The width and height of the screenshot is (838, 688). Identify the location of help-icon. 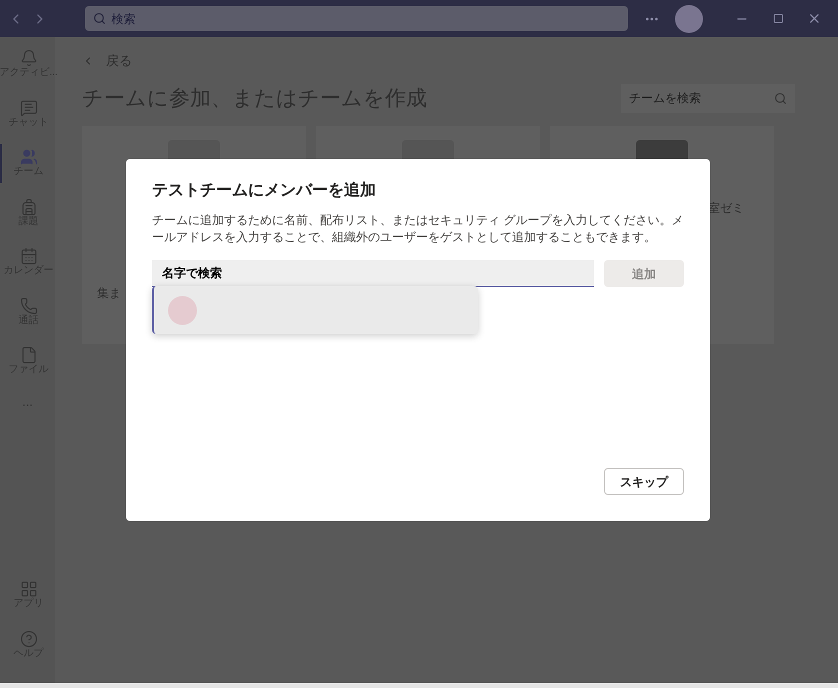
(29, 639).